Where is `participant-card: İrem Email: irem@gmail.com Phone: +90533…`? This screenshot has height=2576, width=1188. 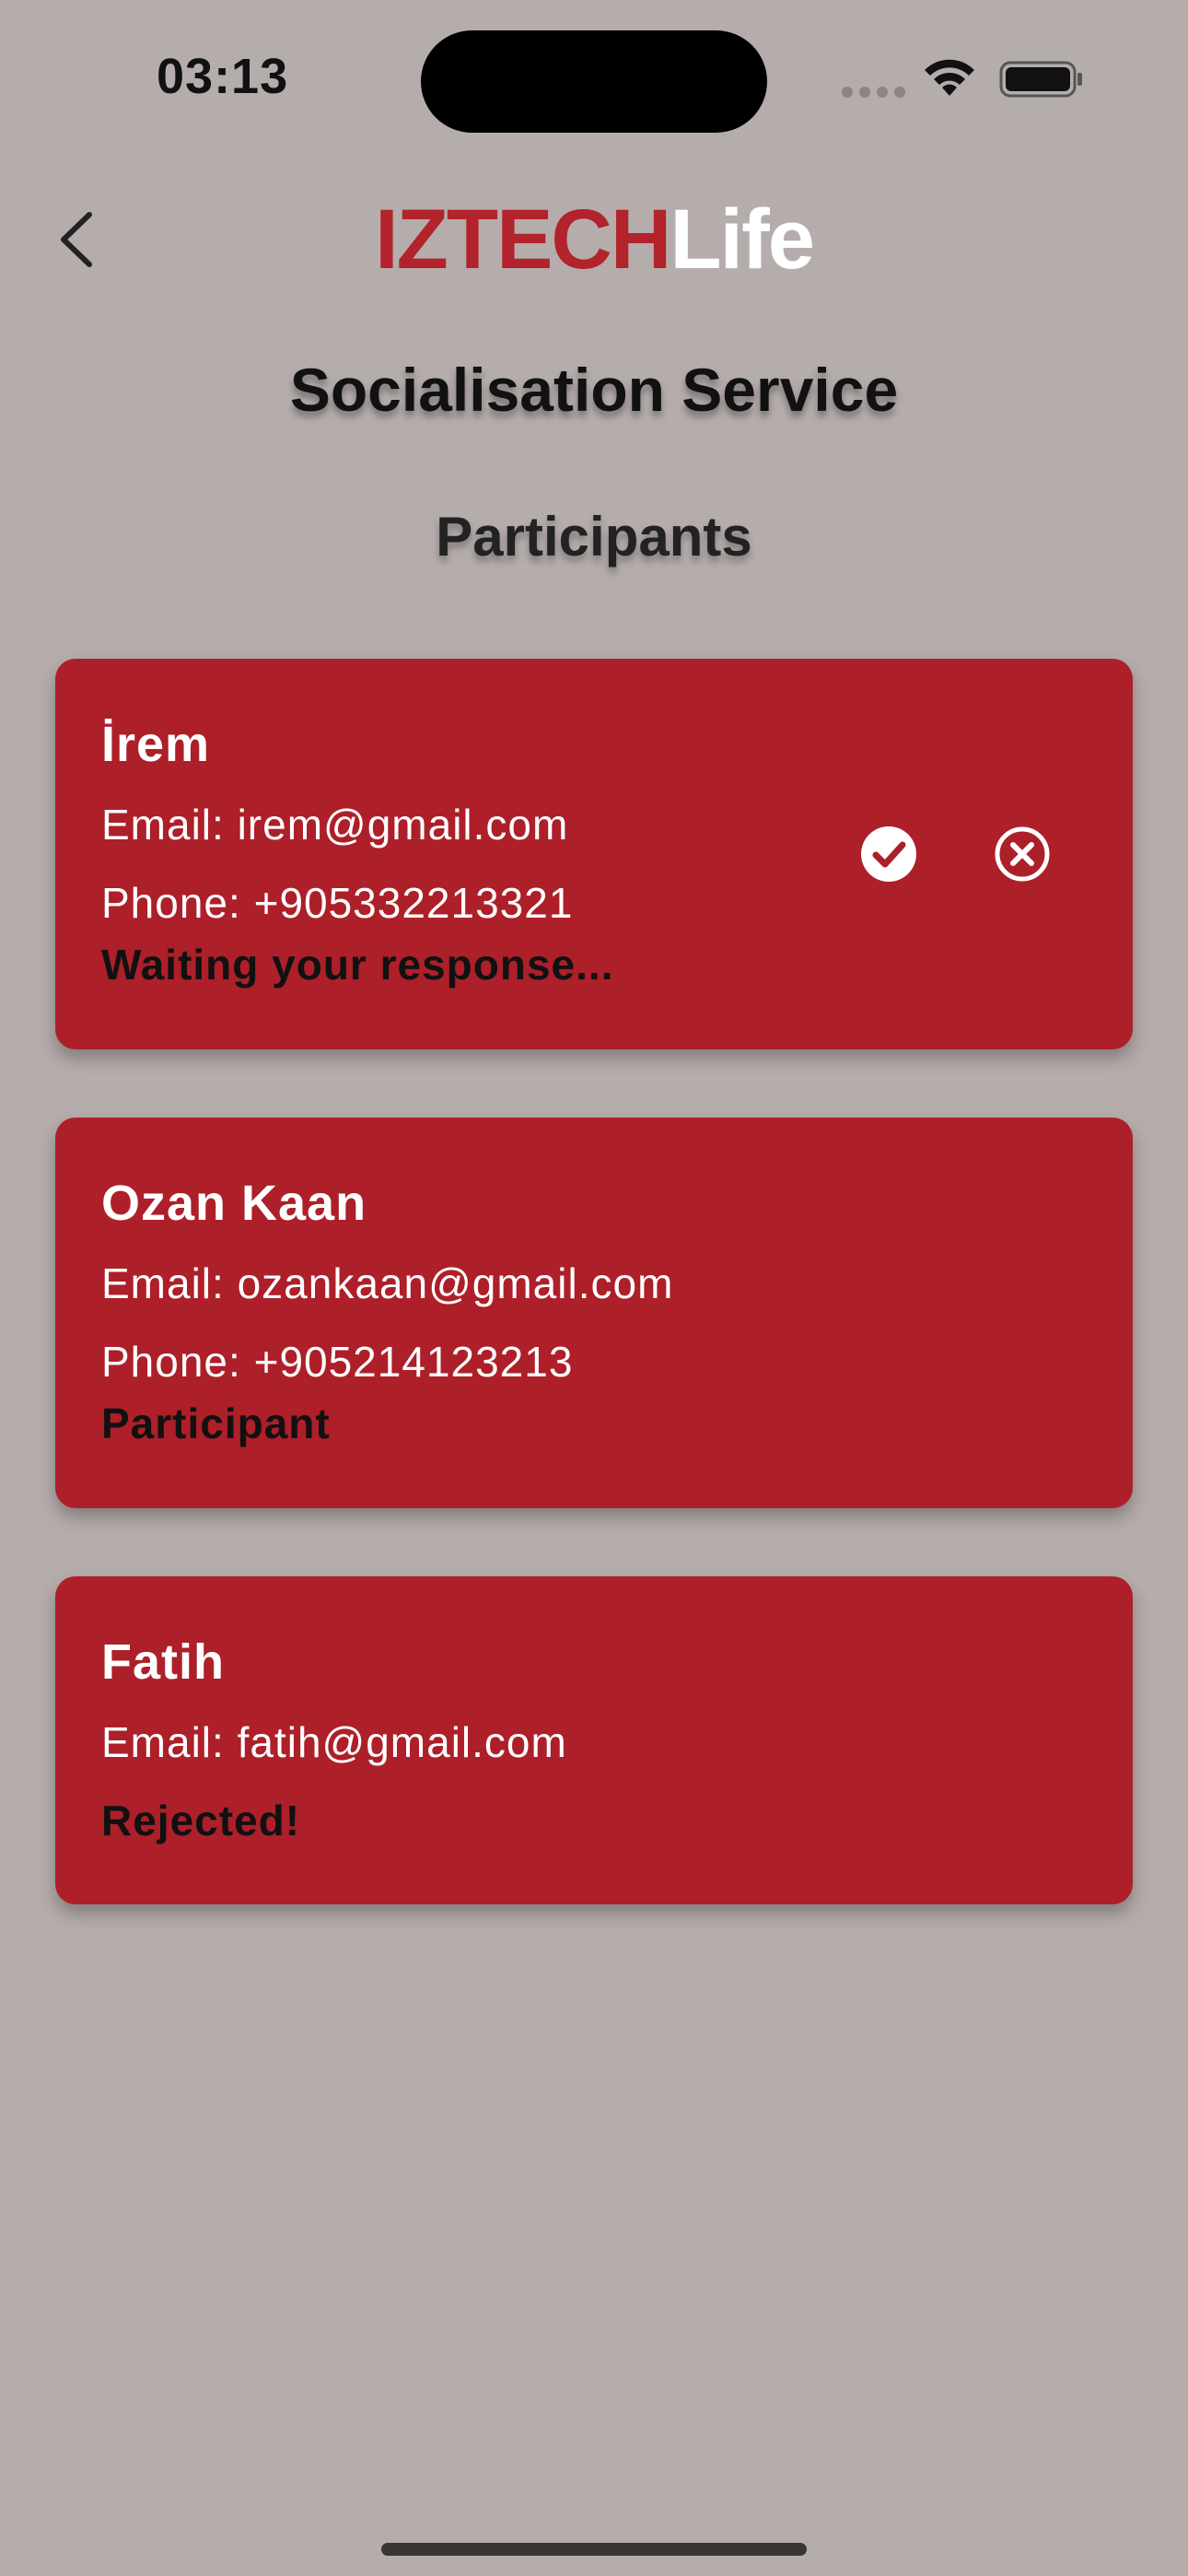
participant-card: İrem Email: irem@gmail.com Phone: +90533… is located at coordinates (594, 854).